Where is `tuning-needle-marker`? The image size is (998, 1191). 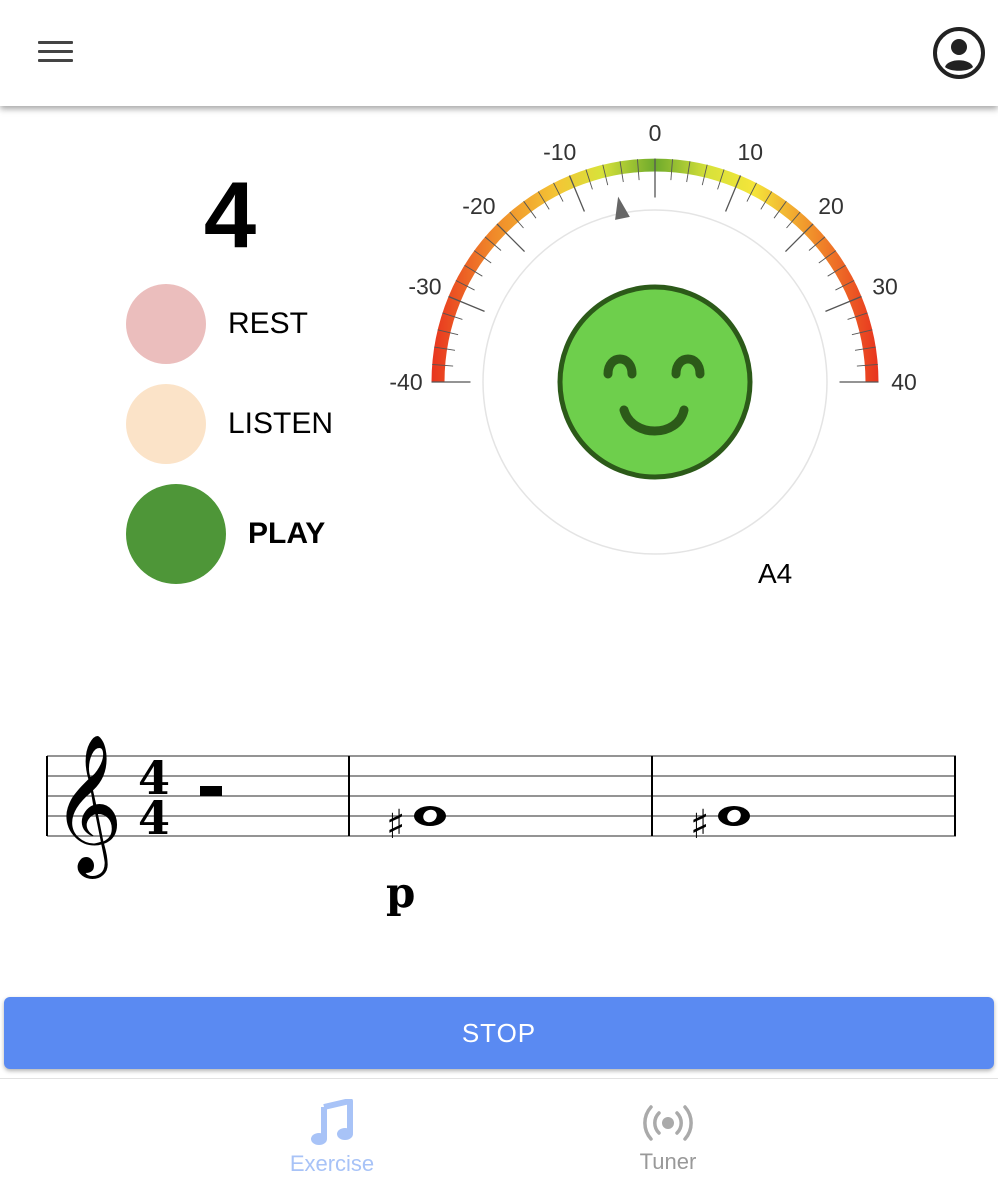 tuning-needle-marker is located at coordinates (622, 208).